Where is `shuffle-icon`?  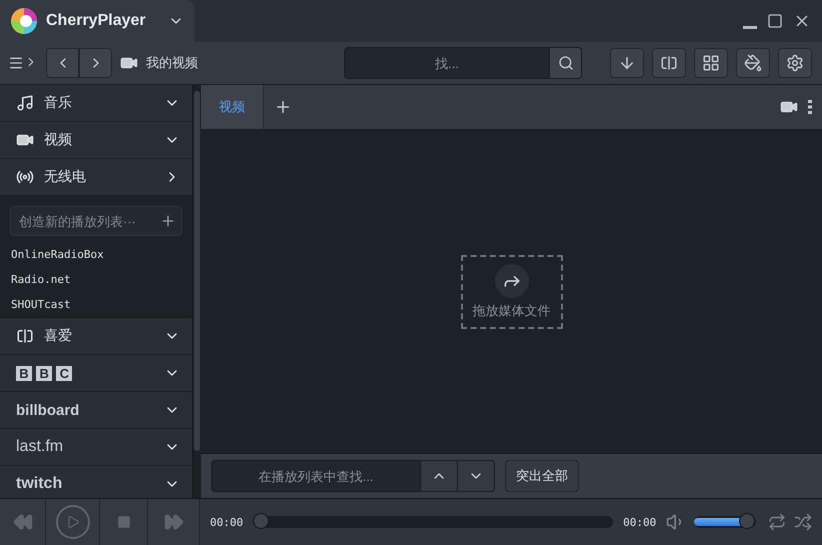 shuffle-icon is located at coordinates (803, 522).